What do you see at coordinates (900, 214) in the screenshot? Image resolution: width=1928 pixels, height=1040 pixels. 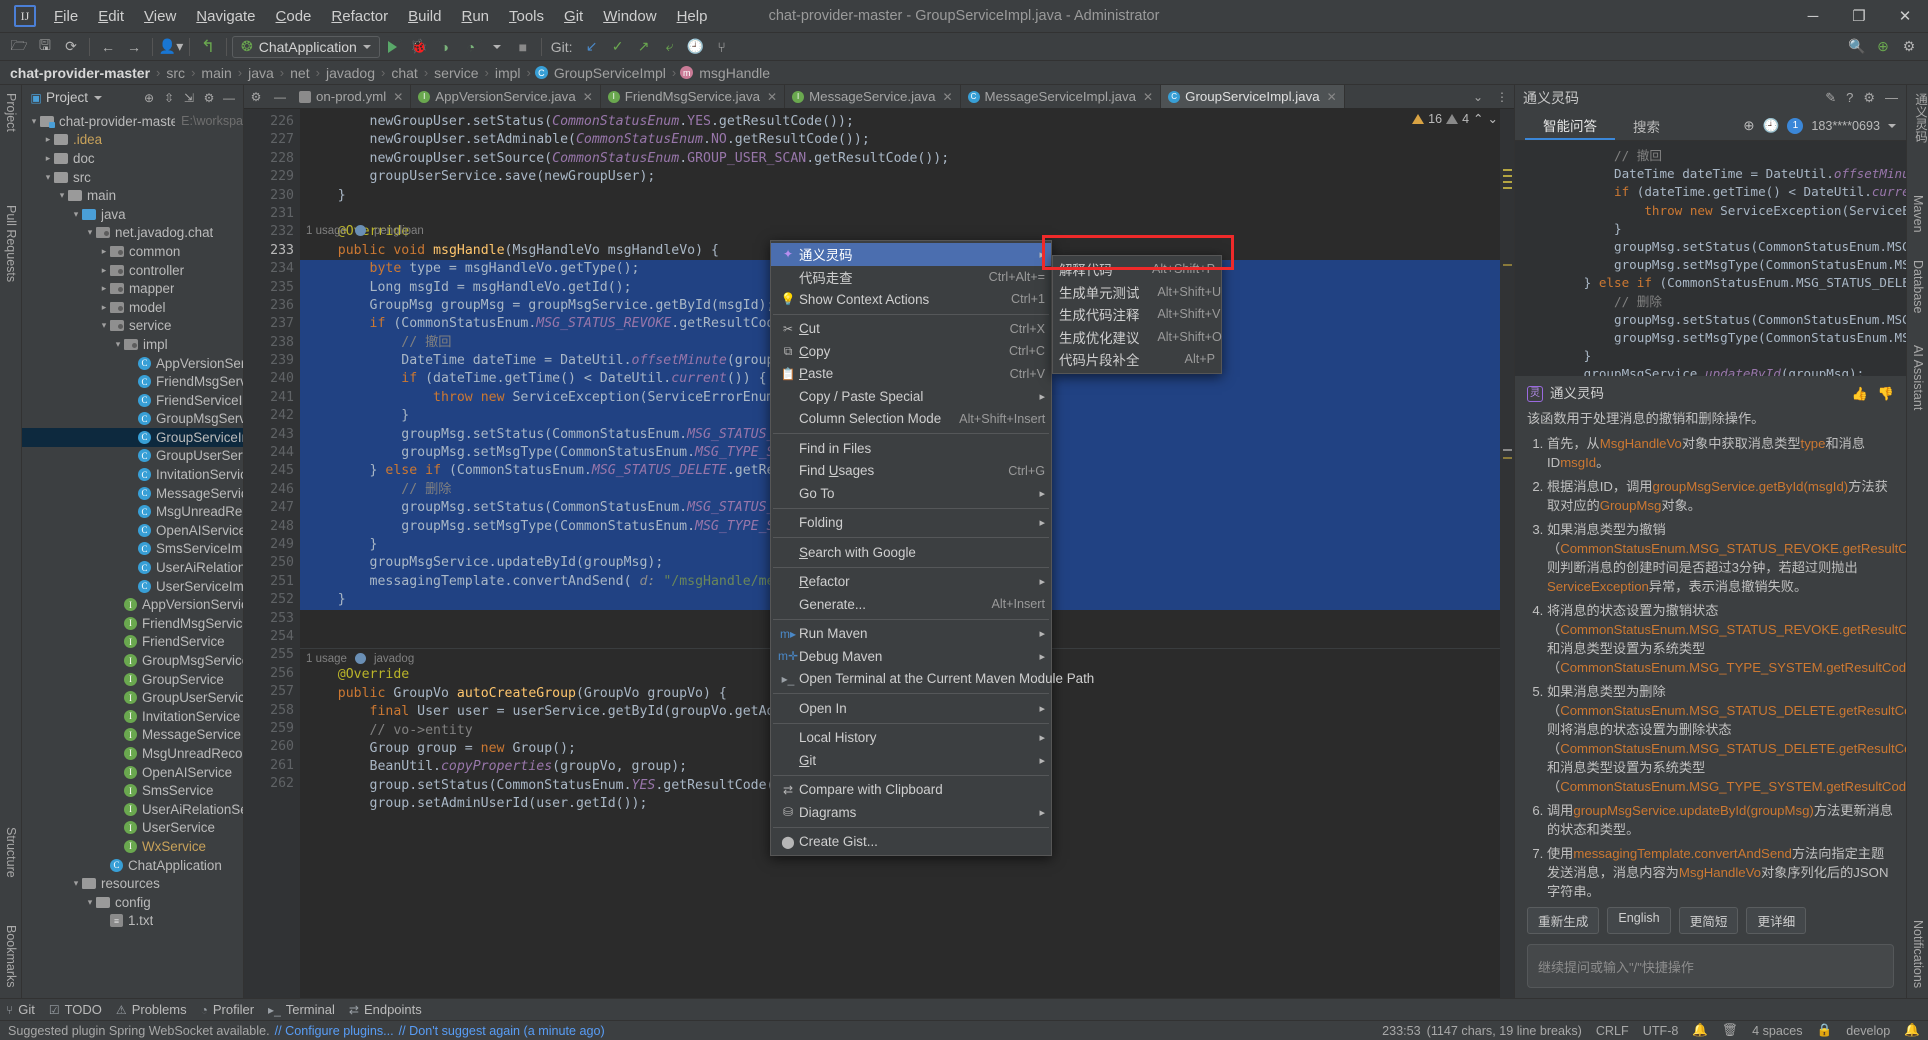 I see `code-line` at bounding box center [900, 214].